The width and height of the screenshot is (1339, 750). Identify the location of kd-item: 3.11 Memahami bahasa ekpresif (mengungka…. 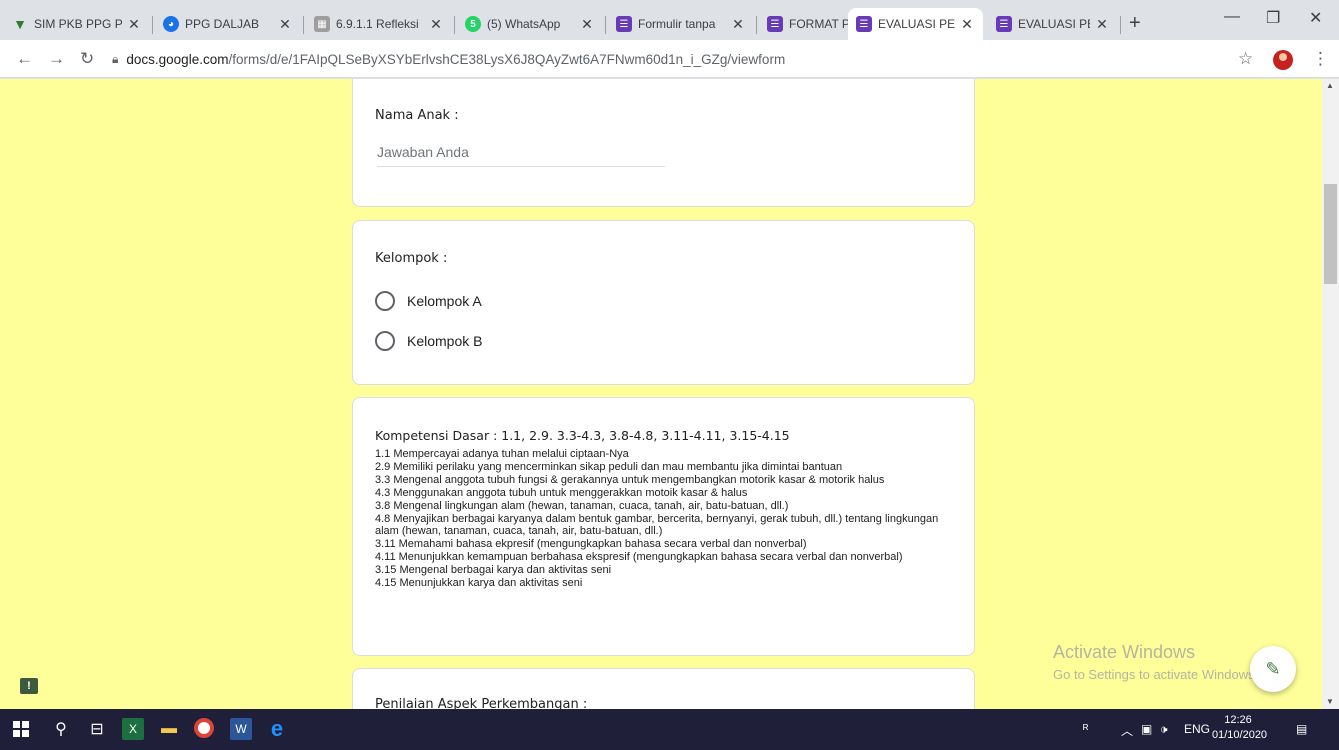
(591, 544).